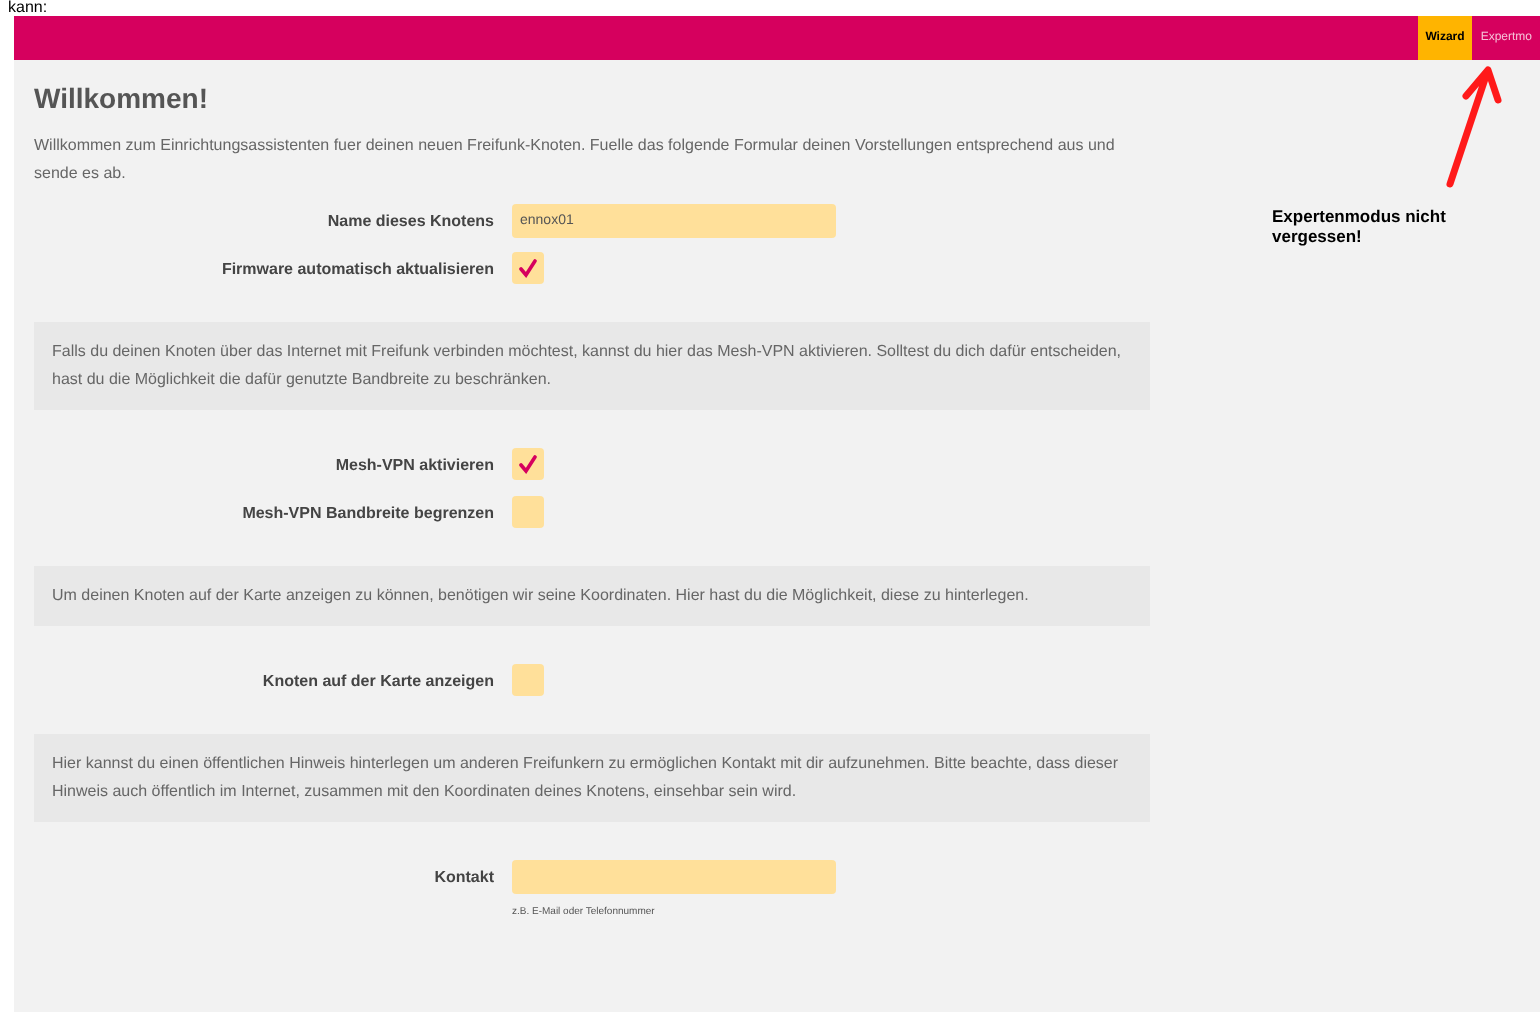 The image size is (1540, 1012). Describe the element at coordinates (1360, 226) in the screenshot. I see `annotation-text: Expertenmodus nicht vergessen!` at that location.